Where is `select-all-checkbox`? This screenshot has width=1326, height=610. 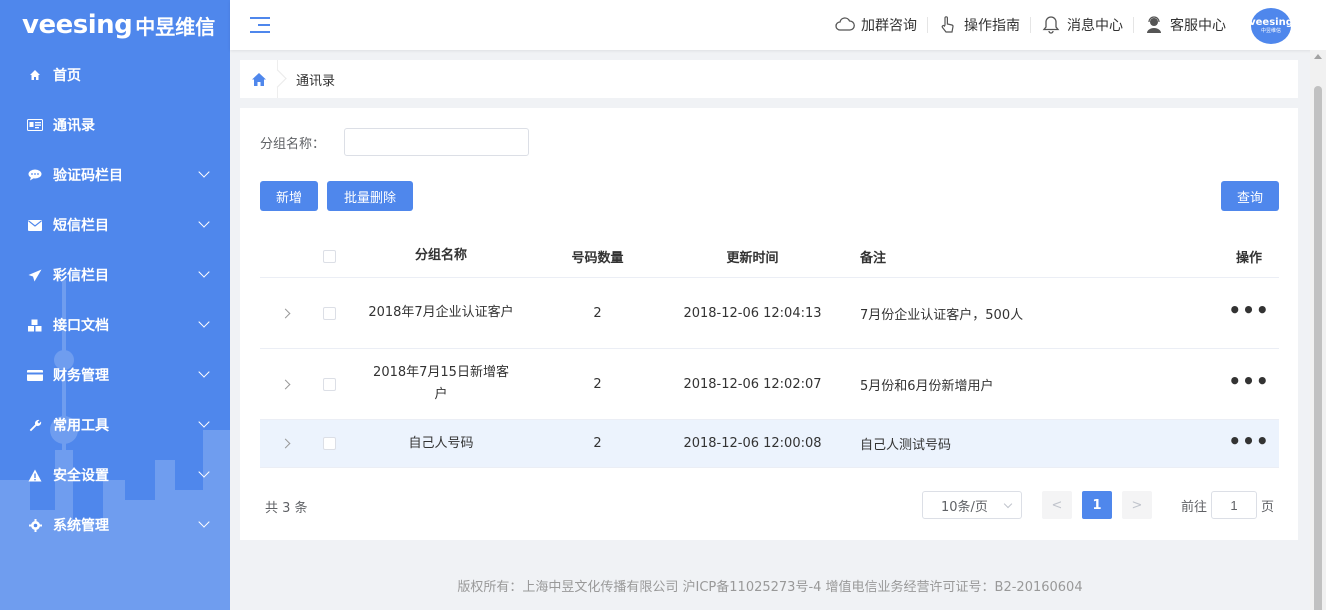 select-all-checkbox is located at coordinates (329, 256).